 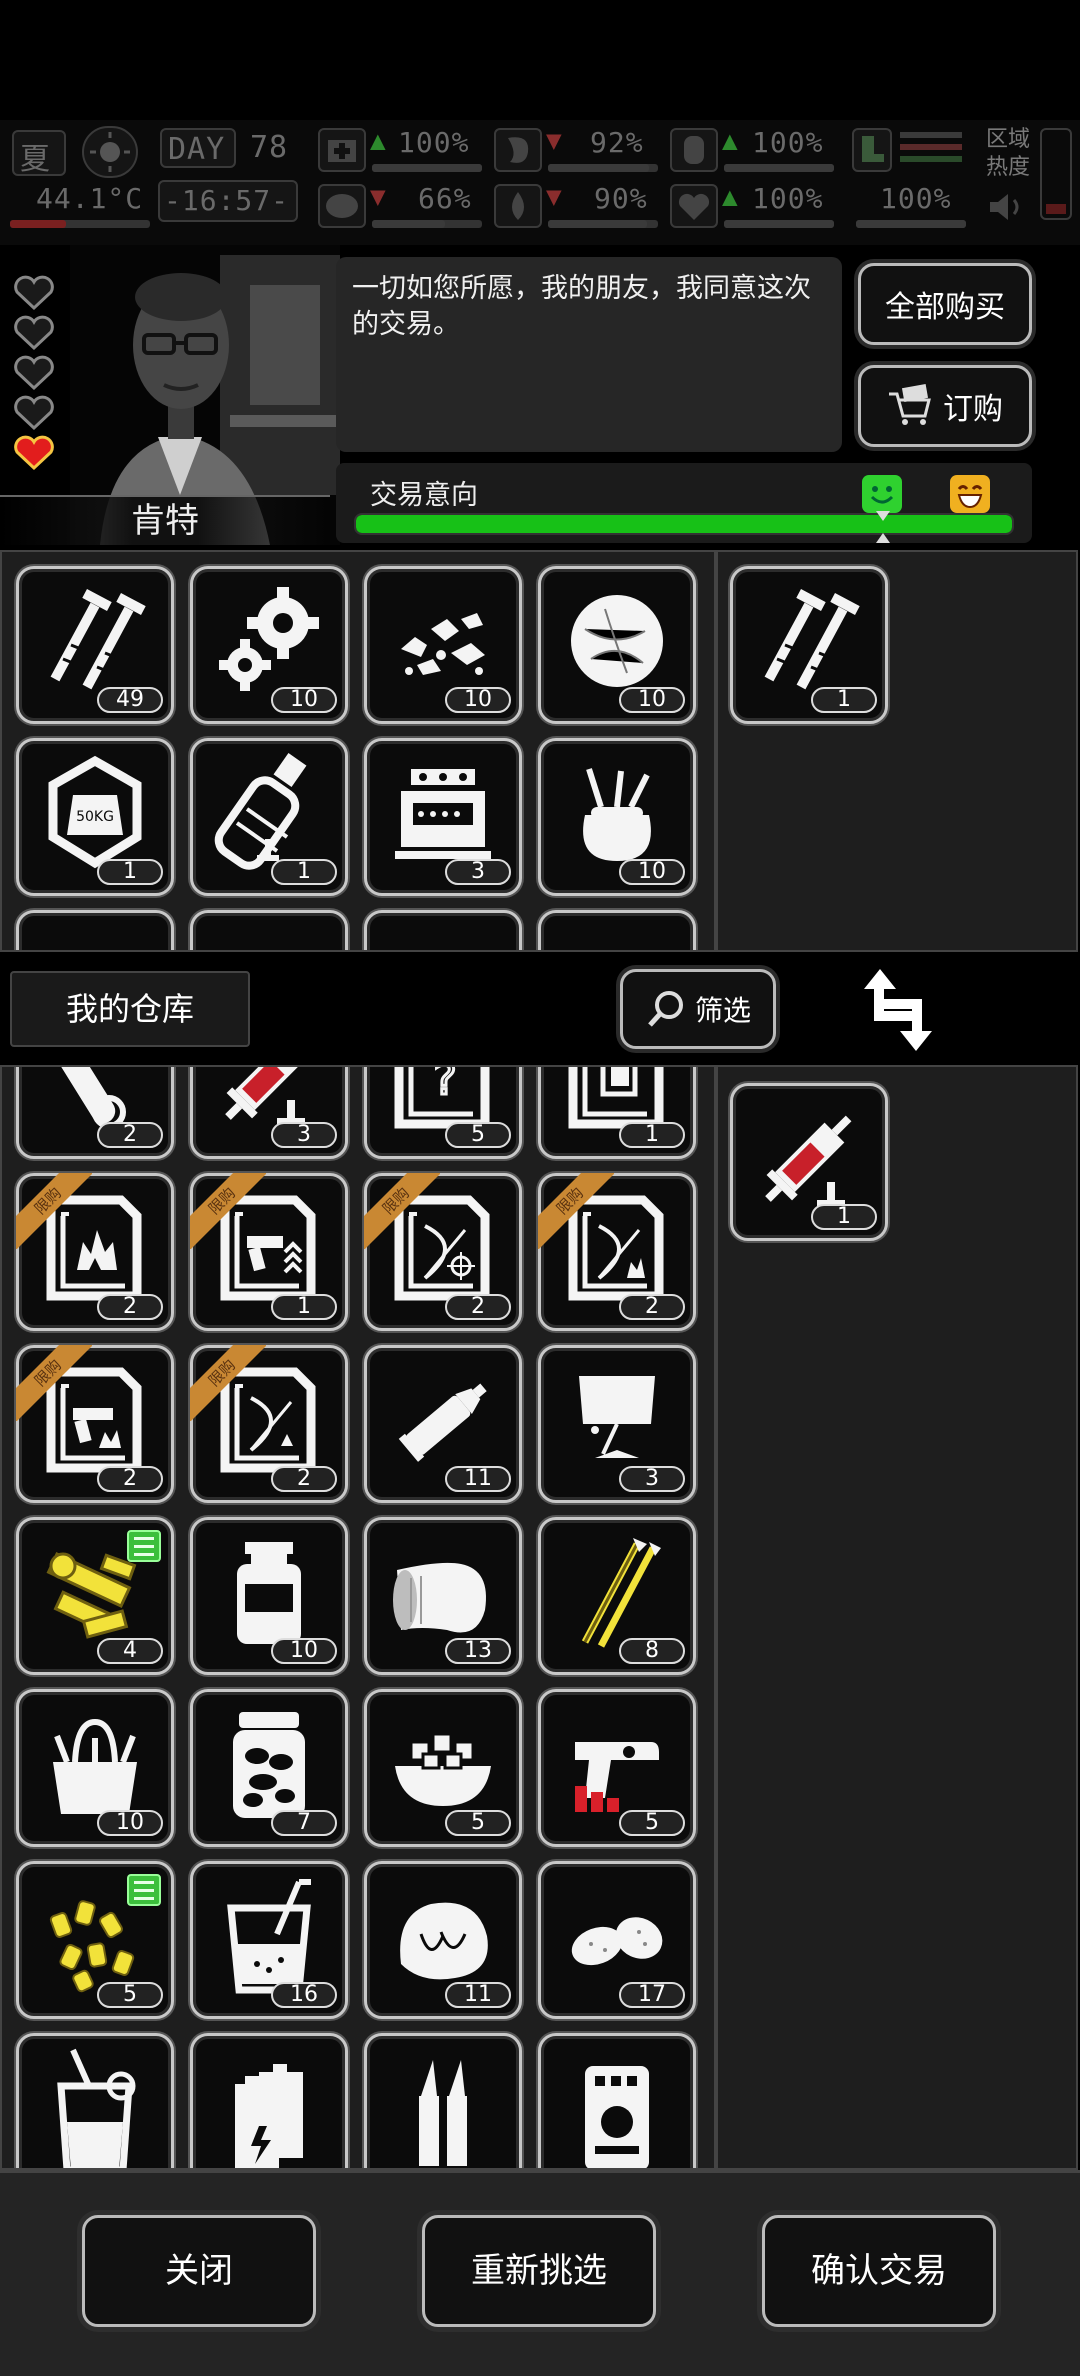 I want to click on magnifier-icon, so click(x=665, y=1009).